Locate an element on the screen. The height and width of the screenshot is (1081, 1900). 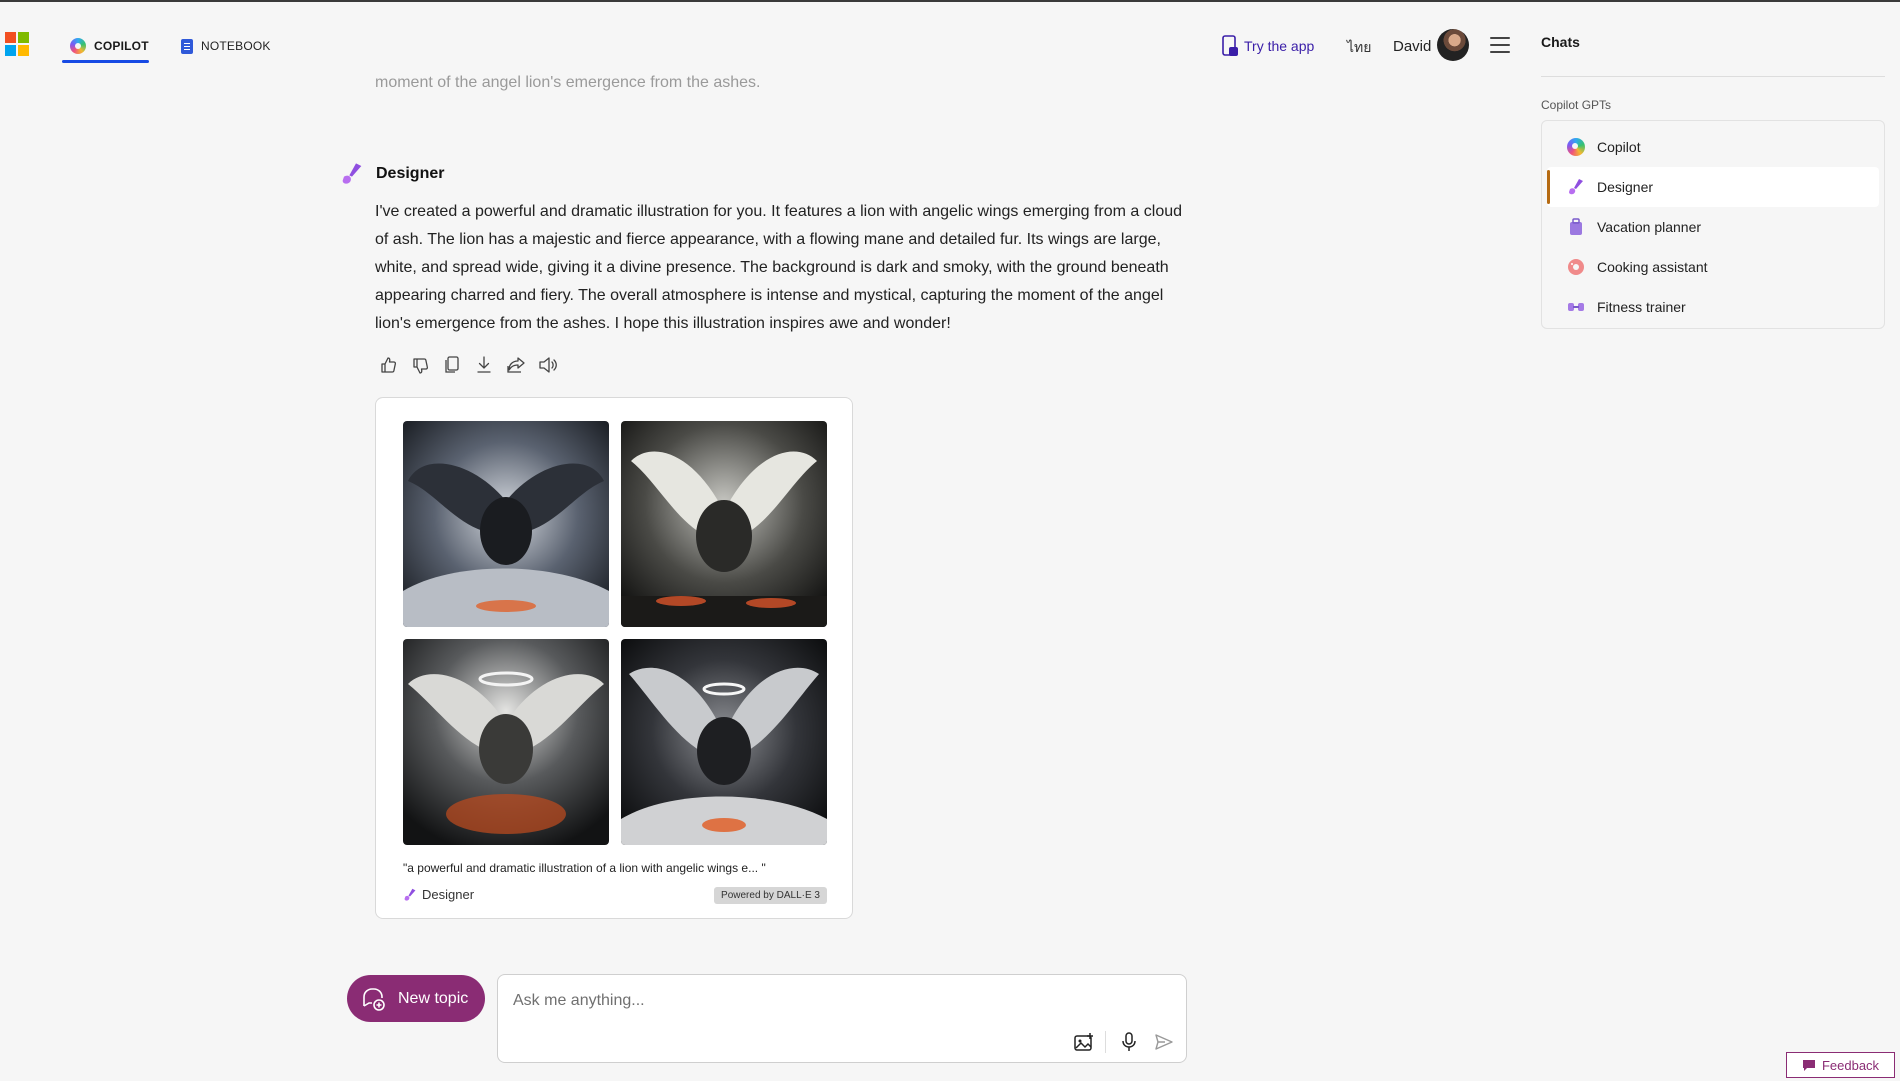
speaker-icon is located at coordinates (548, 365).